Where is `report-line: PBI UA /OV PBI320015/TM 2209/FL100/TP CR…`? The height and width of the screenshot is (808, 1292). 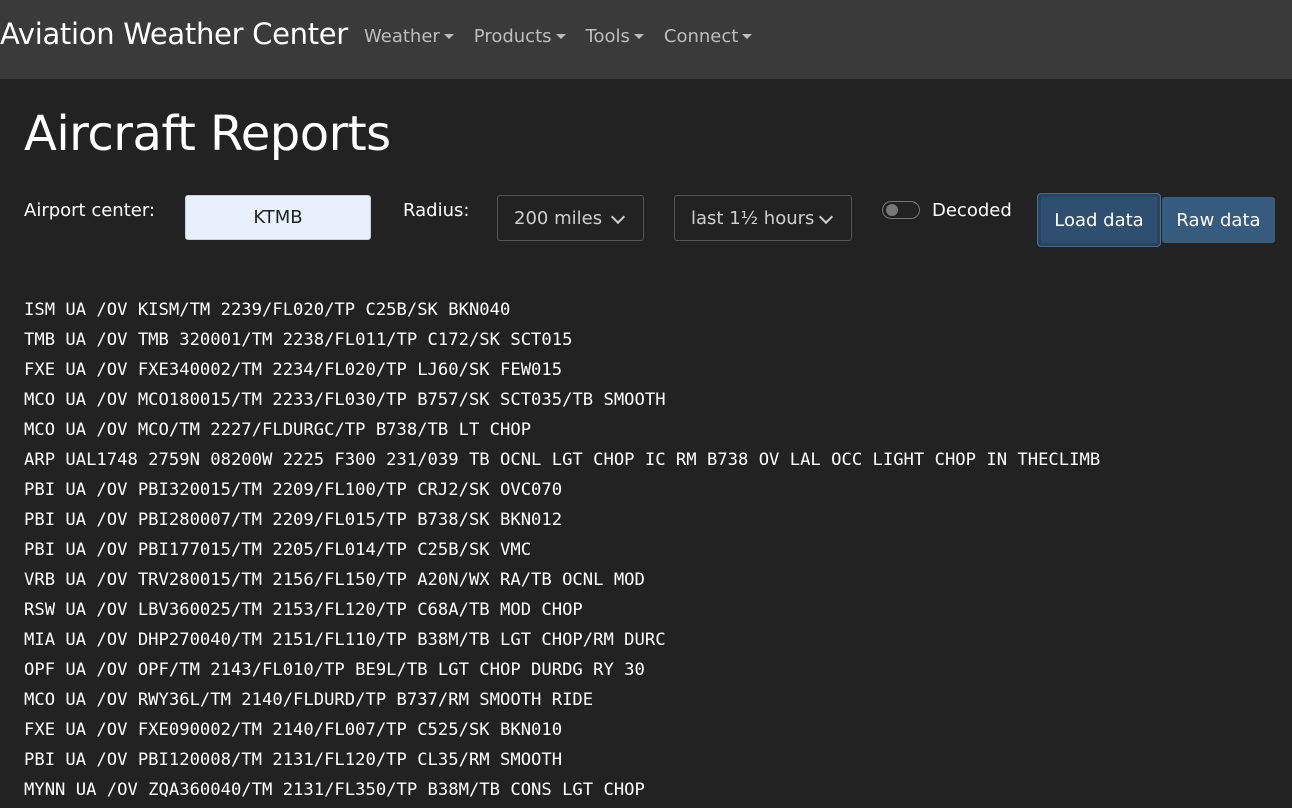 report-line: PBI UA /OV PBI320015/TM 2209/FL100/TP CR… is located at coordinates (293, 490).